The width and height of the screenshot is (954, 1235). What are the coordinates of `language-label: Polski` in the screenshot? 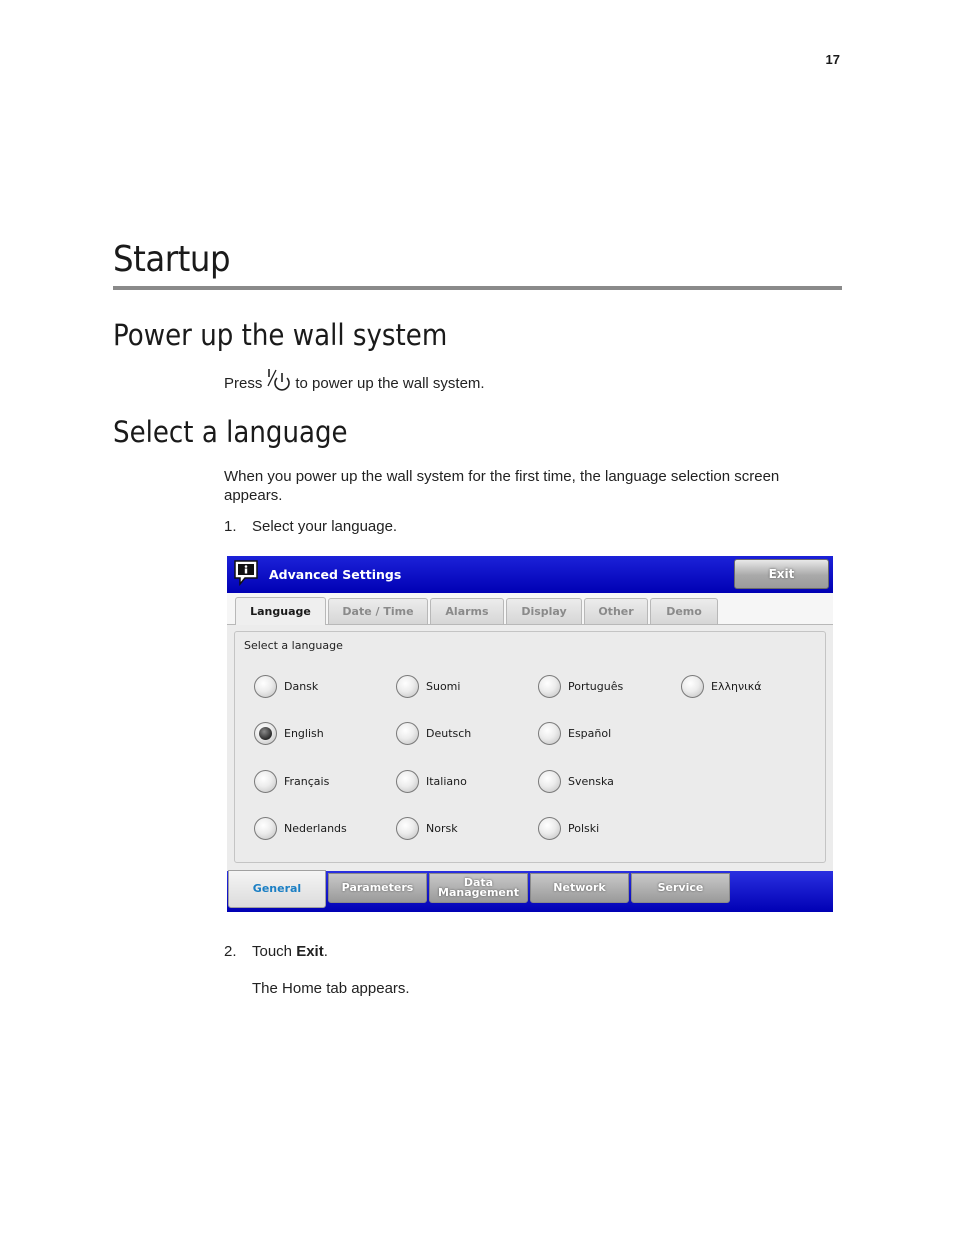 It's located at (584, 828).